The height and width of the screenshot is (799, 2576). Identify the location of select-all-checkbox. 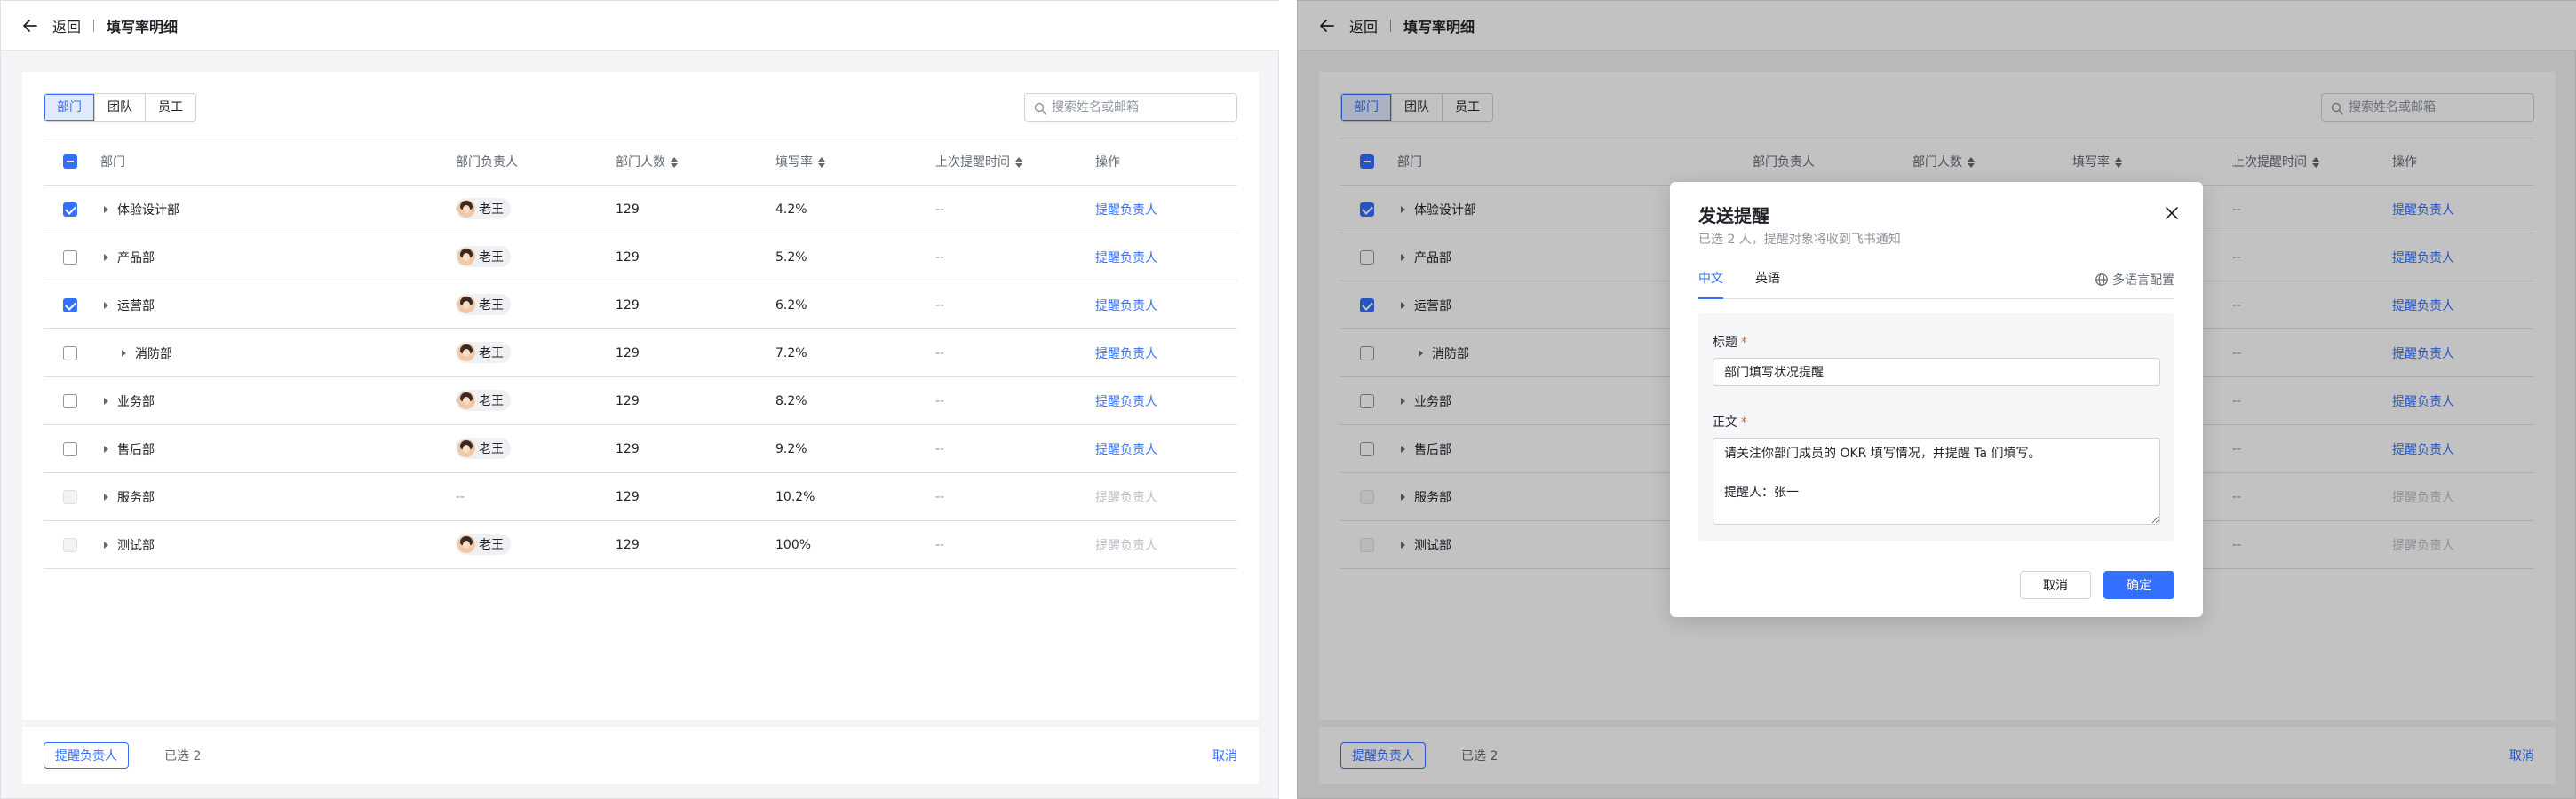
(70, 161).